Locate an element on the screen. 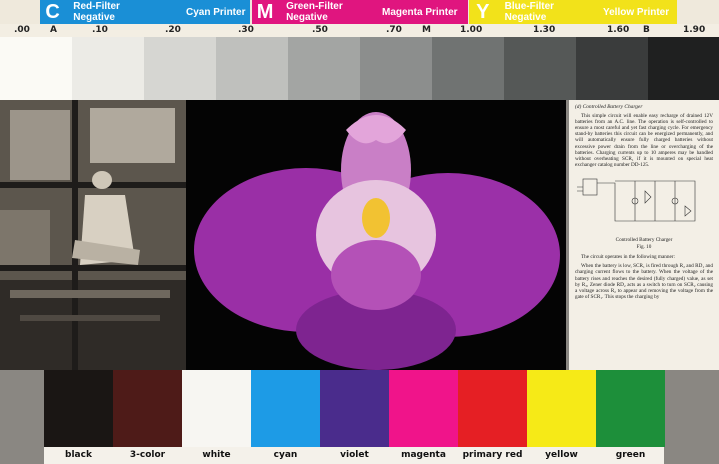  magenta-negative-segment: M Green-Filter Negative is located at coordinates (313, 12).